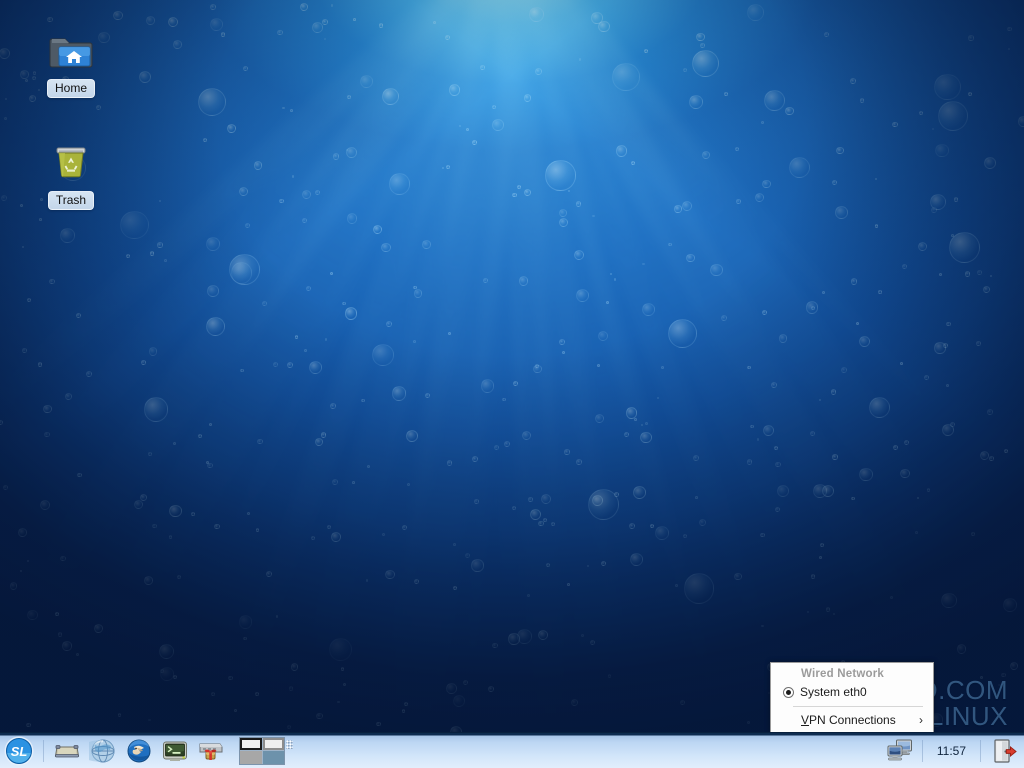 The width and height of the screenshot is (1024, 768). I want to click on launcher-package-manager, so click(211, 751).